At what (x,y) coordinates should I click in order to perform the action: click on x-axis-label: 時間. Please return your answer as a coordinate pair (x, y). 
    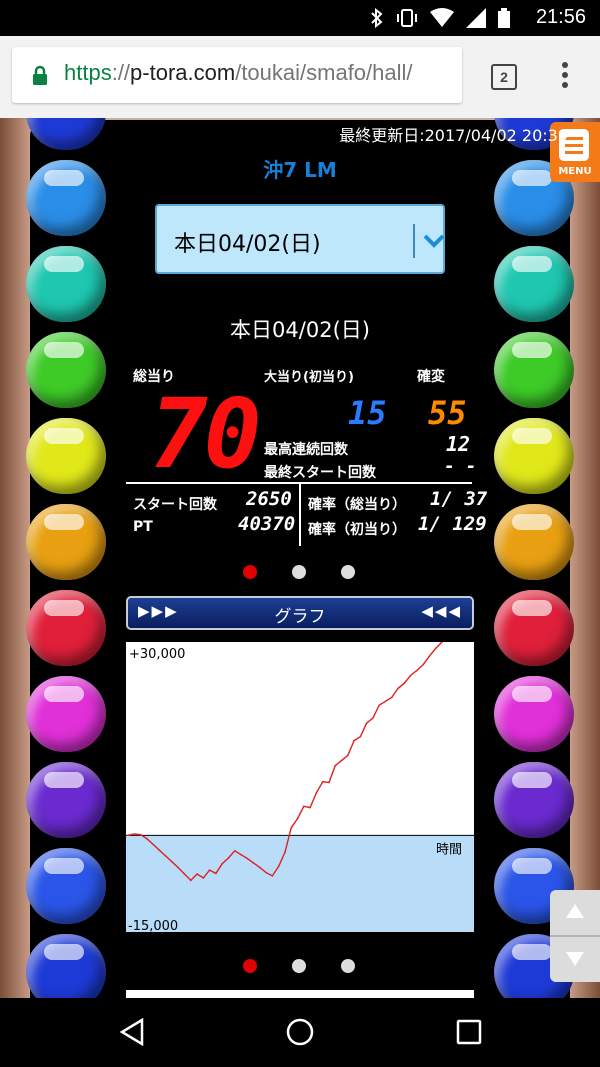
    Looking at the image, I should click on (449, 849).